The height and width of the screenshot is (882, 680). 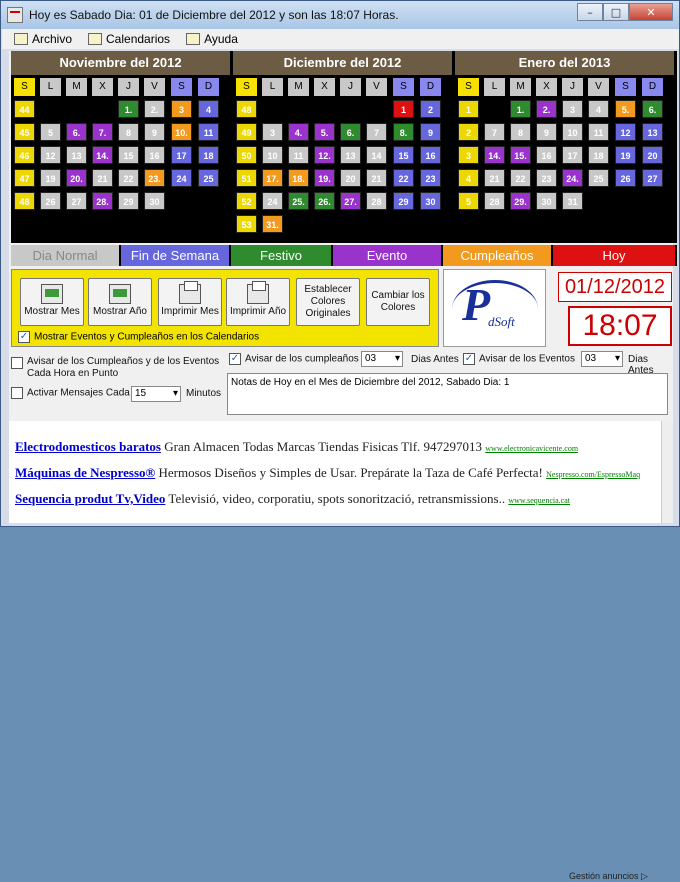 What do you see at coordinates (324, 178) in the screenshot?
I see `day-cell: 19.` at bounding box center [324, 178].